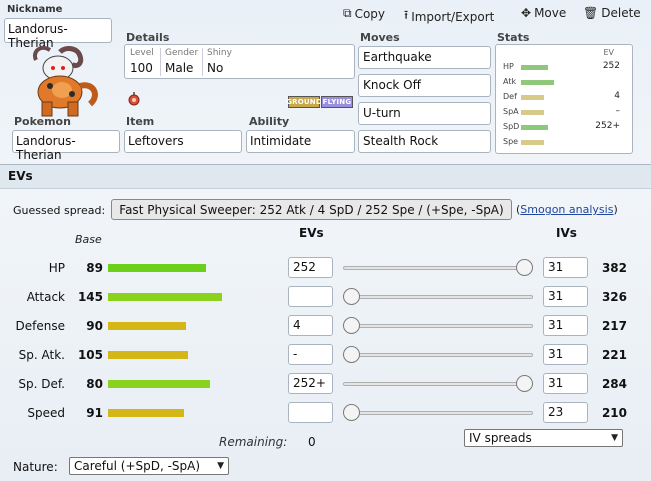 Image resolution: width=651 pixels, height=481 pixels. I want to click on nature-select: Careful (+SpD, -SpA) ▼, so click(149, 466).